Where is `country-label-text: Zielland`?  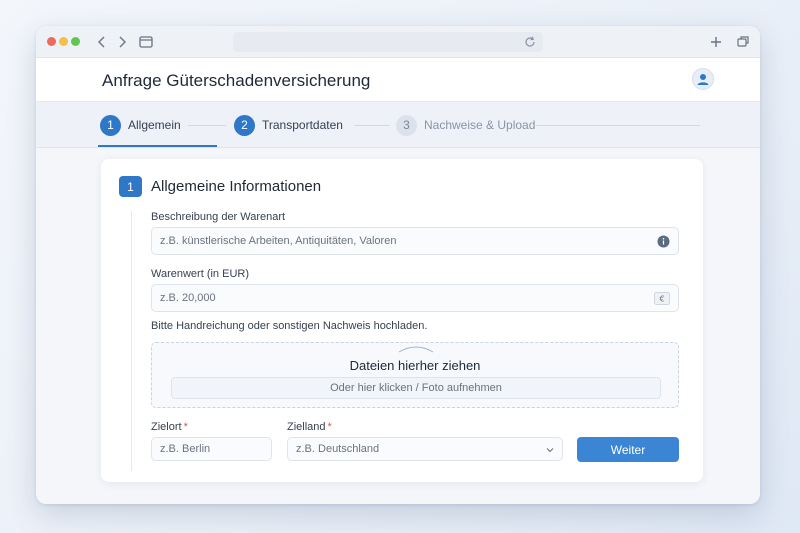
country-label-text: Zielland is located at coordinates (306, 427).